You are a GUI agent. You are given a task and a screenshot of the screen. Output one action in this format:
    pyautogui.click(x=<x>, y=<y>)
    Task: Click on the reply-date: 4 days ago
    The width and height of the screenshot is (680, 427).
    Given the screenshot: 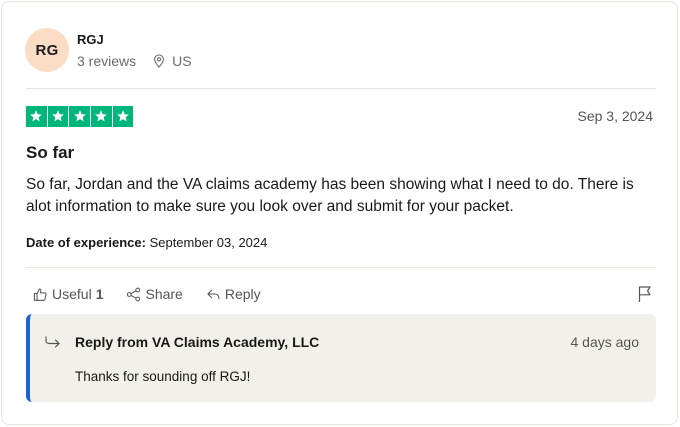 What is the action you would take?
    pyautogui.click(x=605, y=342)
    